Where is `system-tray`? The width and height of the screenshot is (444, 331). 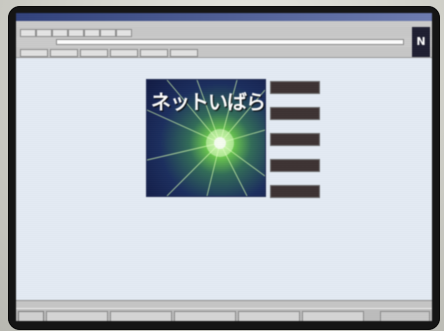 system-tray is located at coordinates (405, 316).